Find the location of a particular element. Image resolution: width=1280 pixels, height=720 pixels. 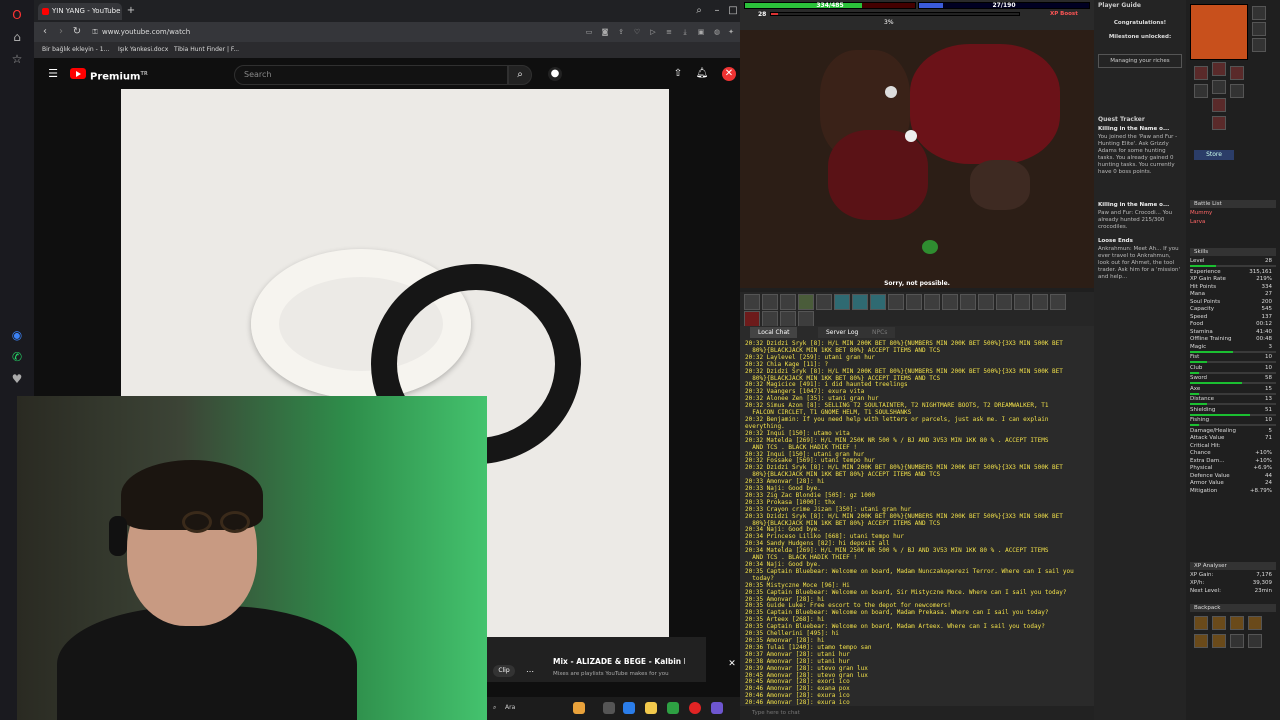

hamburger-menu-icon: ☰ is located at coordinates (53, 74).